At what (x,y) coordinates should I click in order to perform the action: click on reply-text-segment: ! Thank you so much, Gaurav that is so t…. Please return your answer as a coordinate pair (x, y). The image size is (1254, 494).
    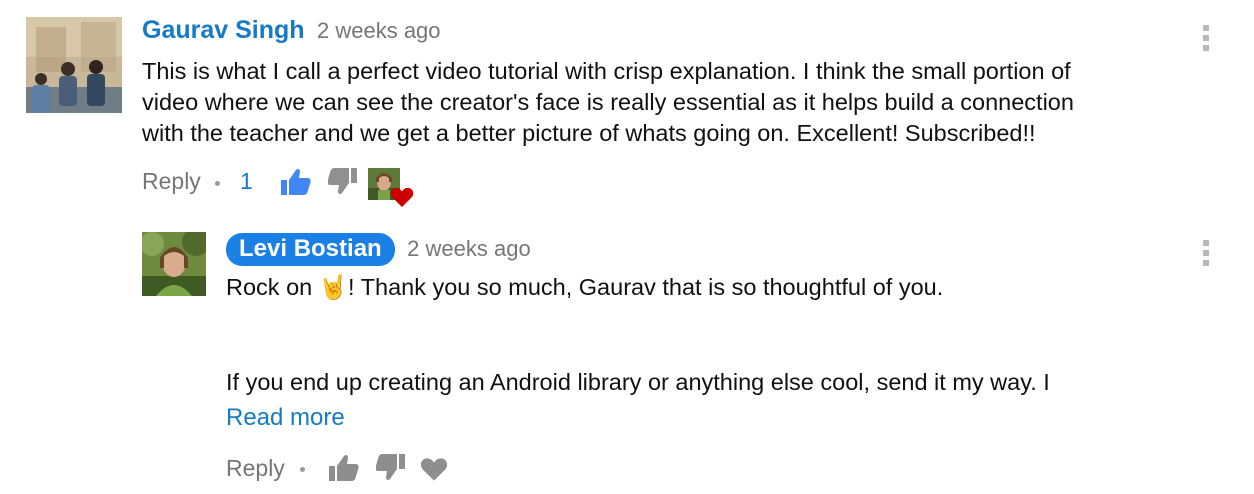
    Looking at the image, I should click on (646, 287).